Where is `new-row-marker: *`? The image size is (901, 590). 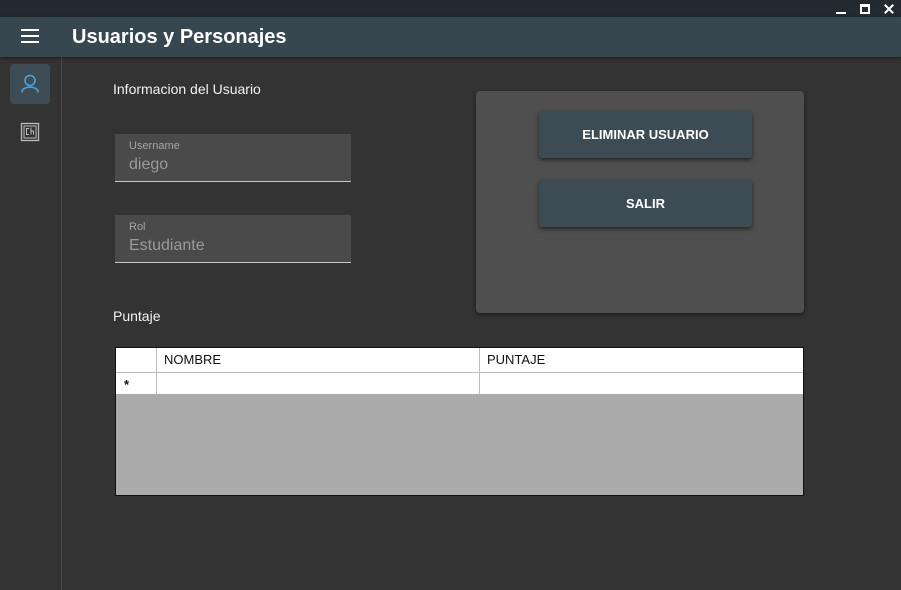 new-row-marker: * is located at coordinates (127, 384).